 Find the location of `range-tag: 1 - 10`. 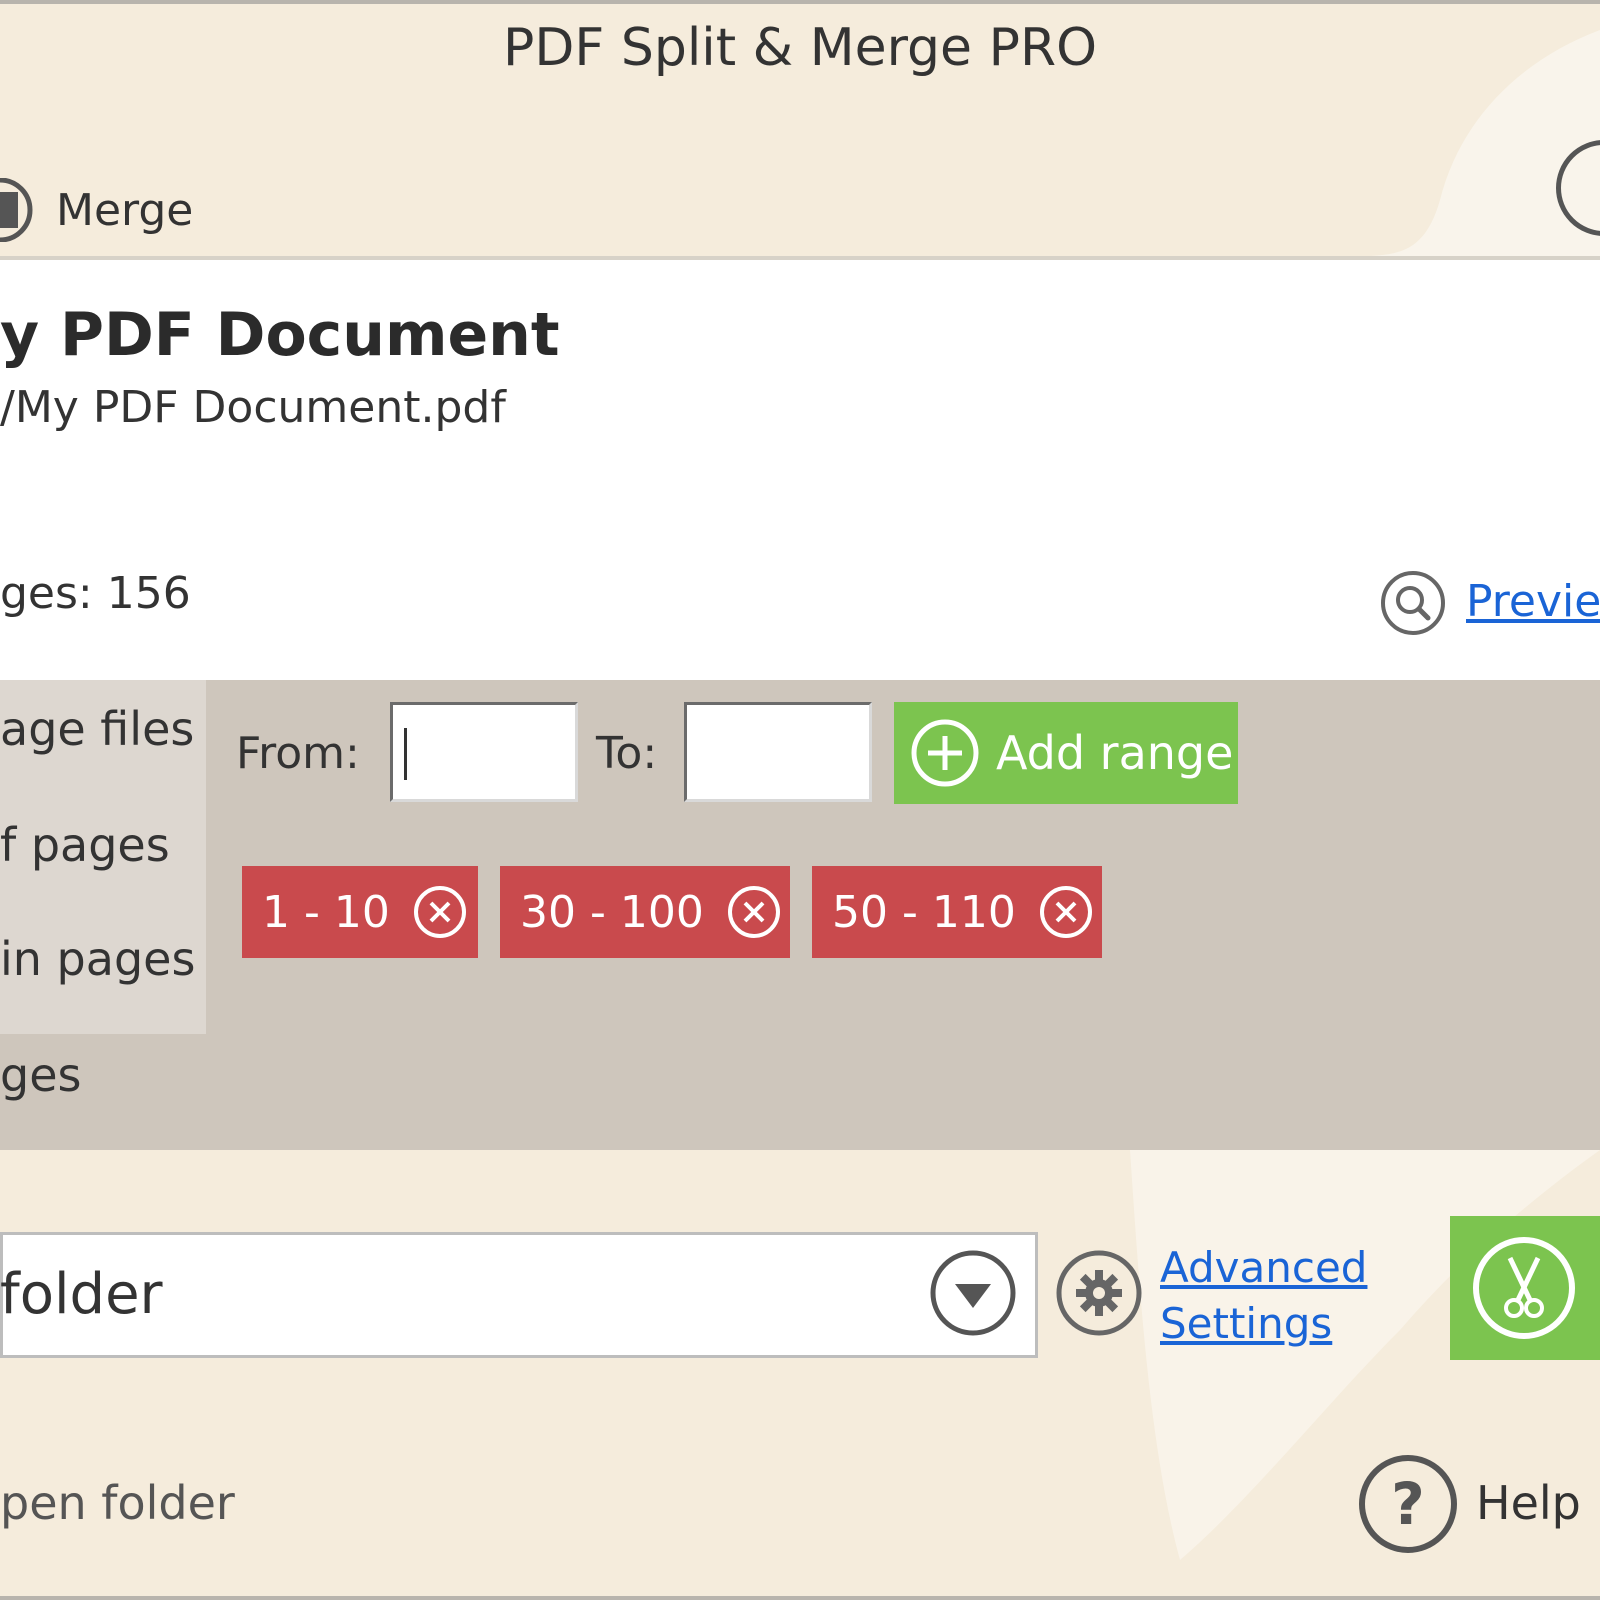

range-tag: 1 - 10 is located at coordinates (360, 912).